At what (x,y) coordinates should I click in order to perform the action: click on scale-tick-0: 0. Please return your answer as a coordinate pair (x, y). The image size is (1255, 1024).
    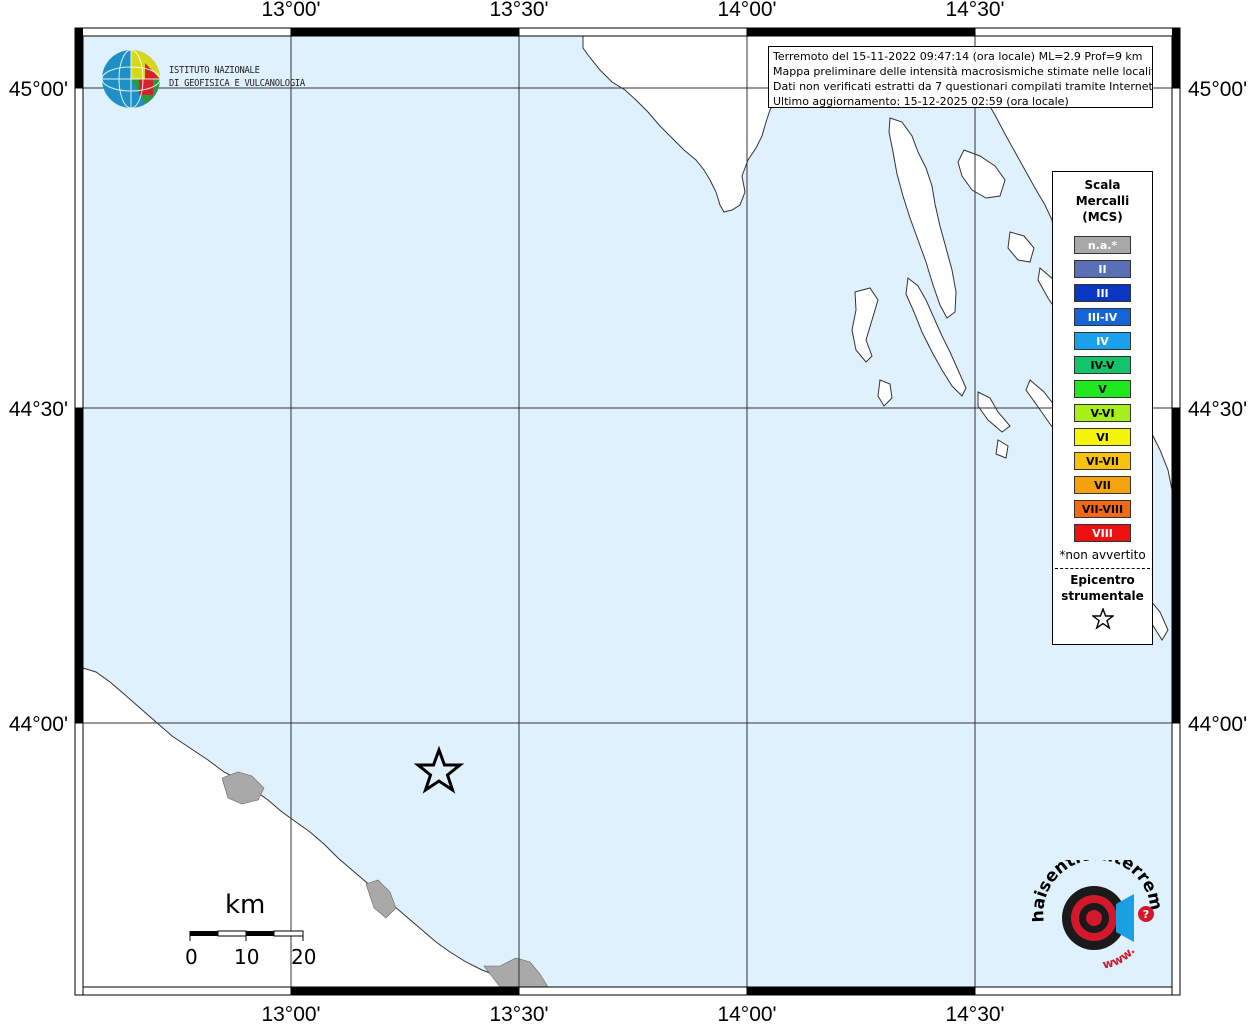
    Looking at the image, I should click on (191, 957).